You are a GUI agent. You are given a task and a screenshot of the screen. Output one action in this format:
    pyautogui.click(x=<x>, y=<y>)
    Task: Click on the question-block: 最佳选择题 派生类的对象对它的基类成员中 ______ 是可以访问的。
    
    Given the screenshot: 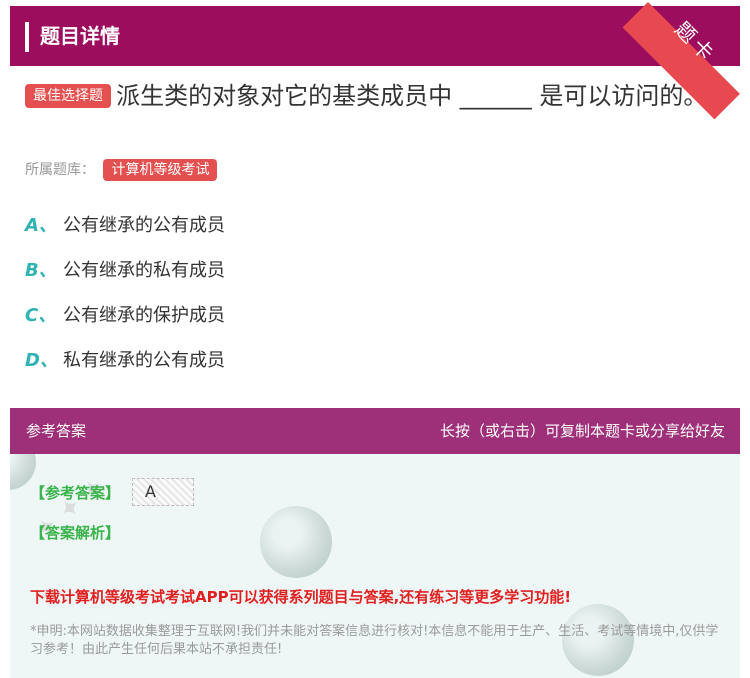 What is the action you would take?
    pyautogui.click(x=375, y=96)
    